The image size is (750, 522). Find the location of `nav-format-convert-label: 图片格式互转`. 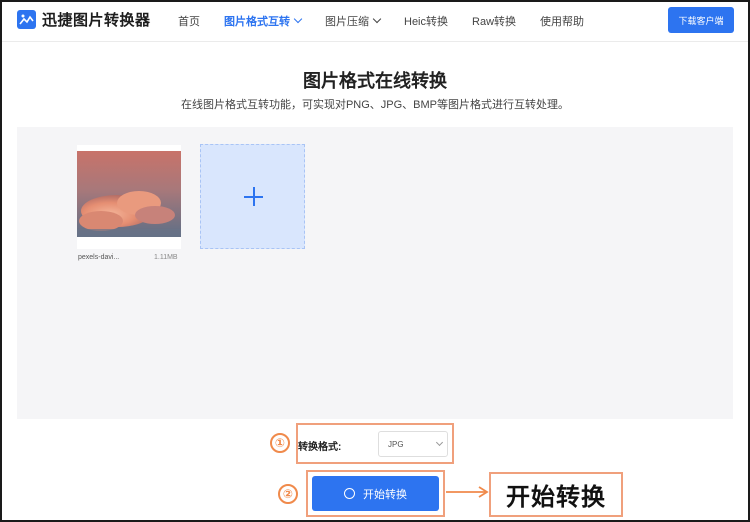

nav-format-convert-label: 图片格式互转 is located at coordinates (257, 22).